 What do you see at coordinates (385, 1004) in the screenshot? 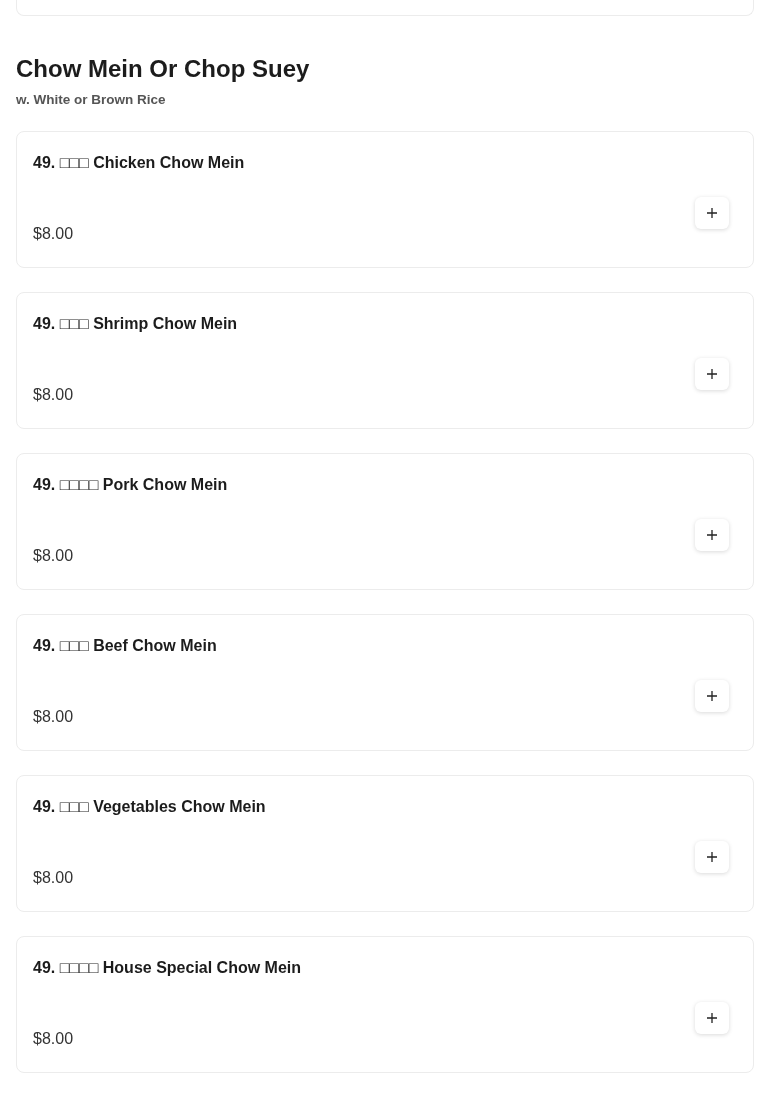
I see `menu-item-card: 49. □□□□ House Special Chow Mein $8.00` at bounding box center [385, 1004].